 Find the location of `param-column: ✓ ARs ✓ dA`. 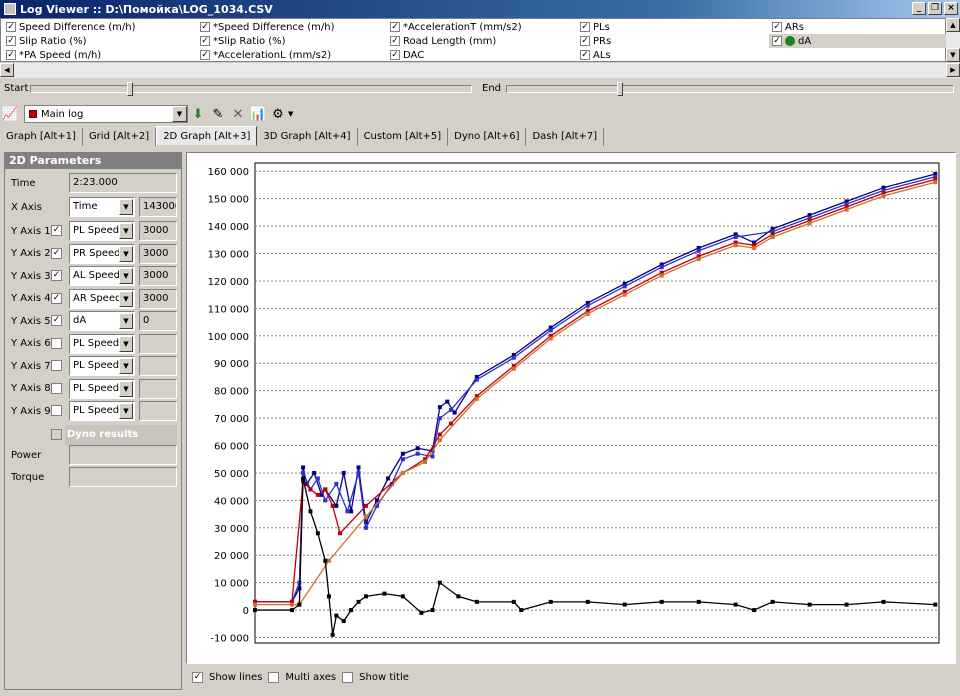

param-column: ✓ ARs ✓ dA is located at coordinates (864, 34).